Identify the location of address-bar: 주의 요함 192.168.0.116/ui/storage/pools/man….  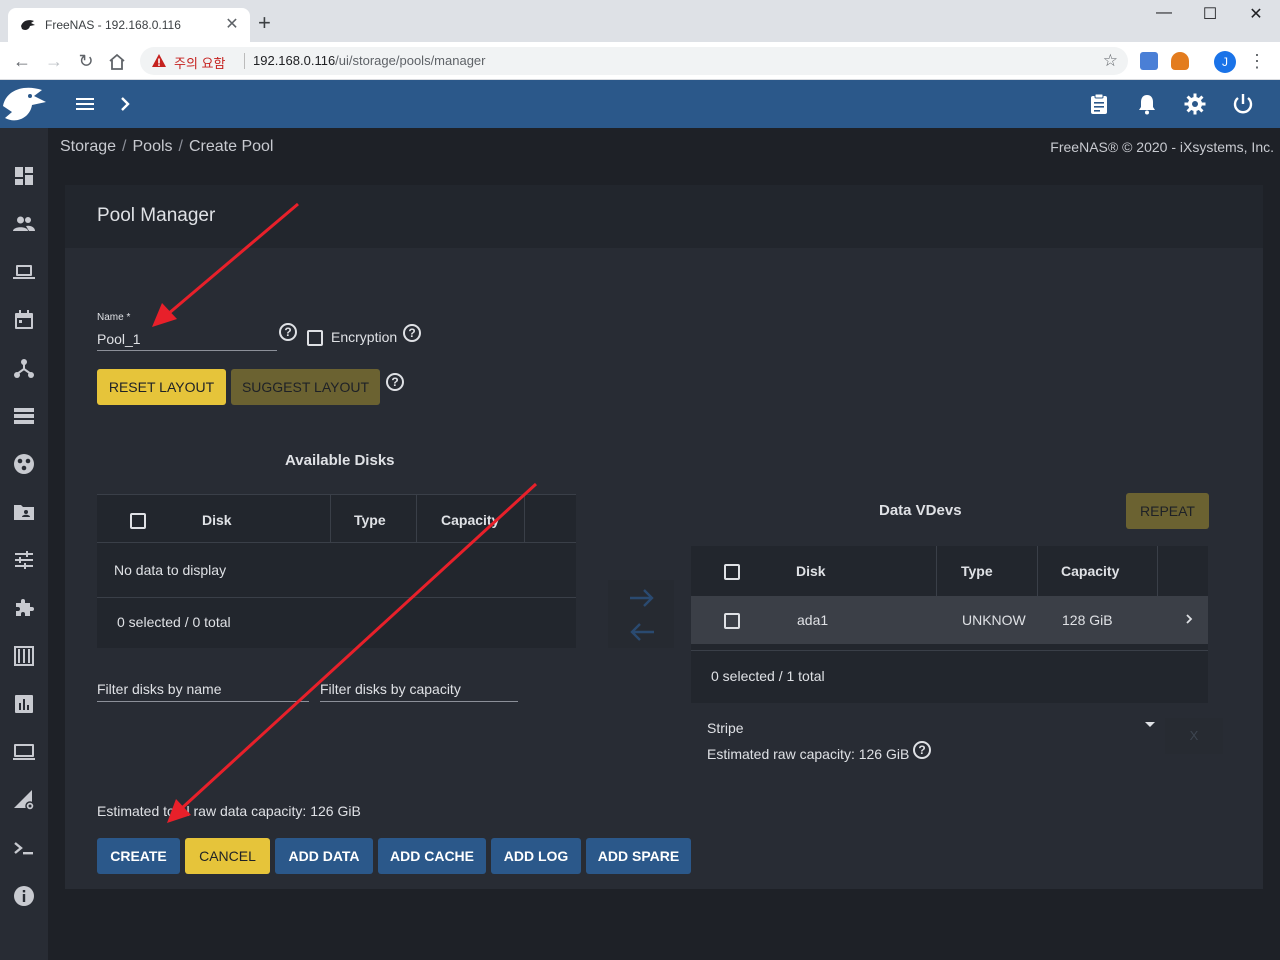
(634, 61).